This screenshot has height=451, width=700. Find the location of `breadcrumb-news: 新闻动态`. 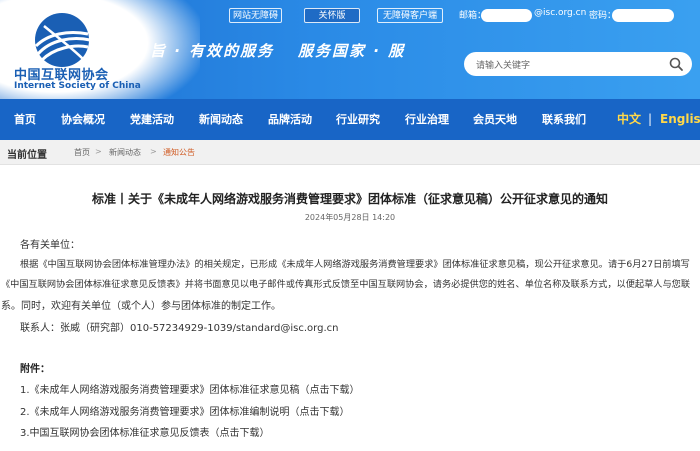

breadcrumb-news: 新闻动态 is located at coordinates (125, 152).